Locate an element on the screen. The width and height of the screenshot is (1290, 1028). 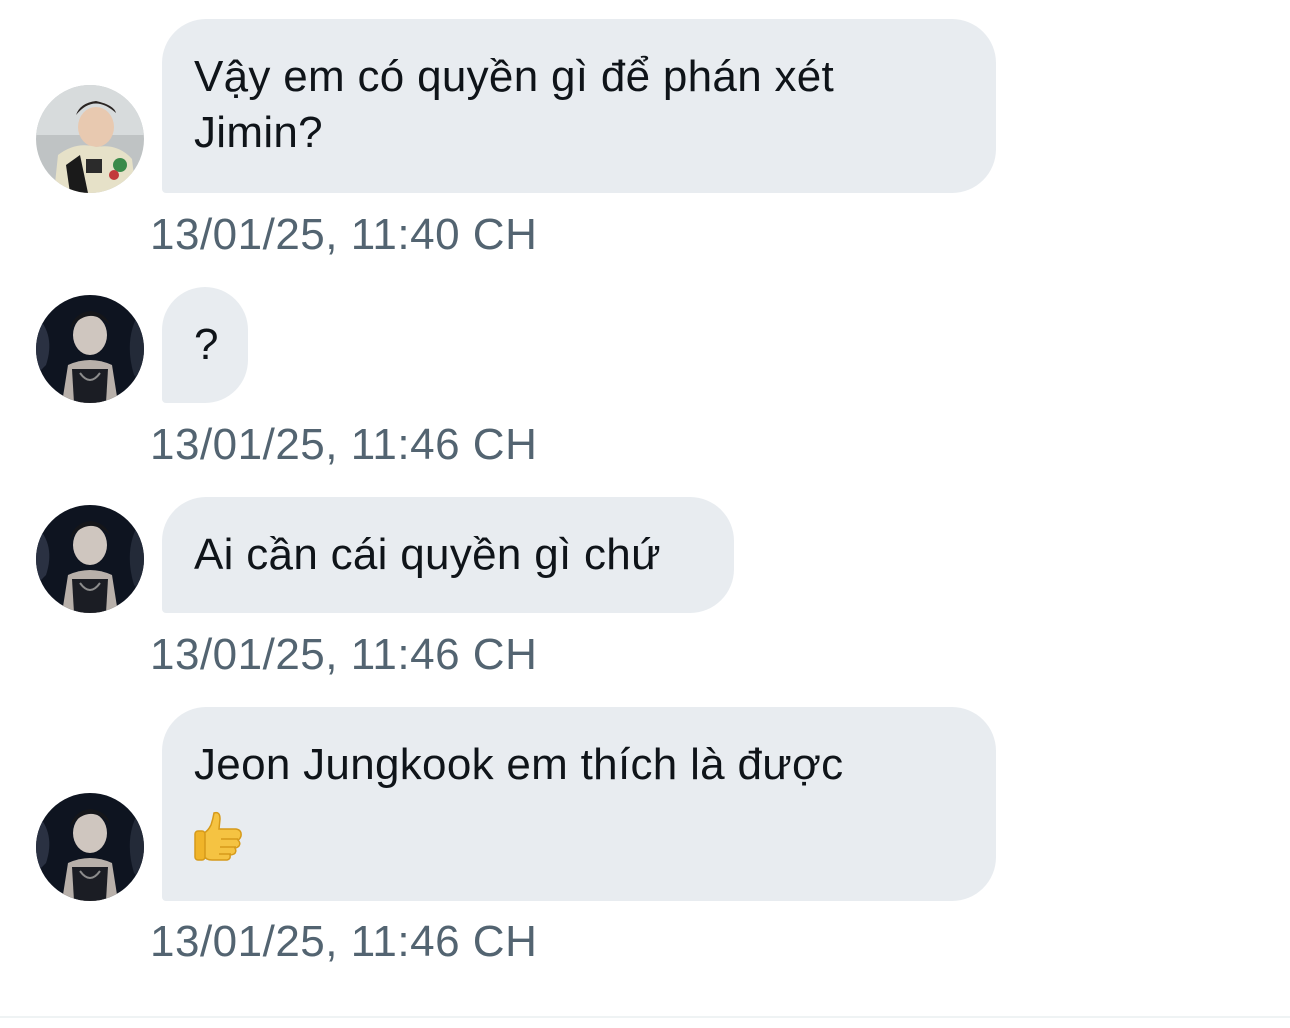
message-bubble: ? is located at coordinates (205, 345).